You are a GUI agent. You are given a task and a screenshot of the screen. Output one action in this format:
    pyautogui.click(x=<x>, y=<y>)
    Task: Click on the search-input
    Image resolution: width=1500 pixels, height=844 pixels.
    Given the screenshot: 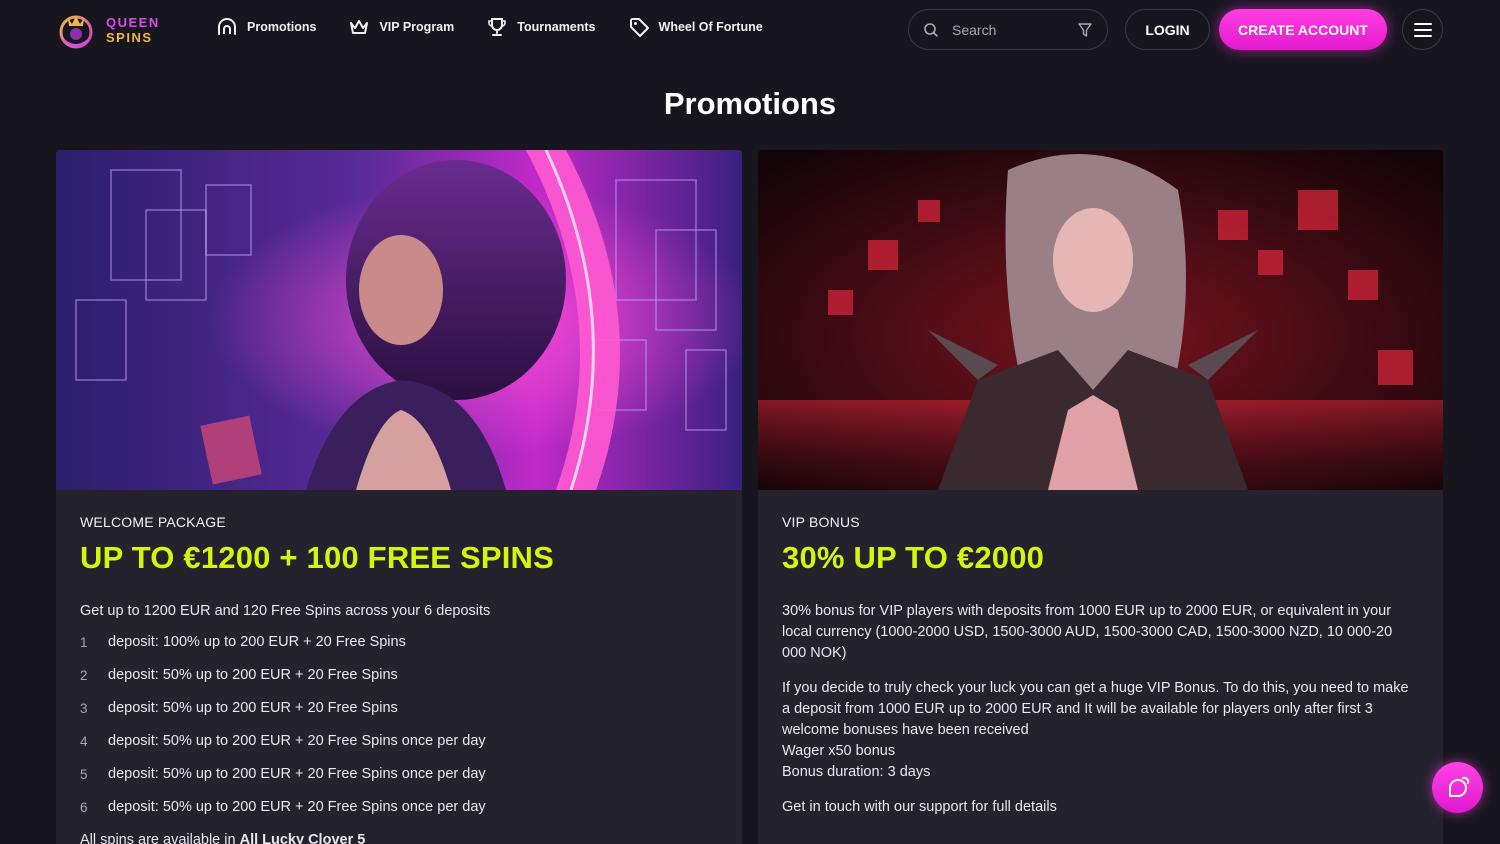 What is the action you would take?
    pyautogui.click(x=1007, y=29)
    